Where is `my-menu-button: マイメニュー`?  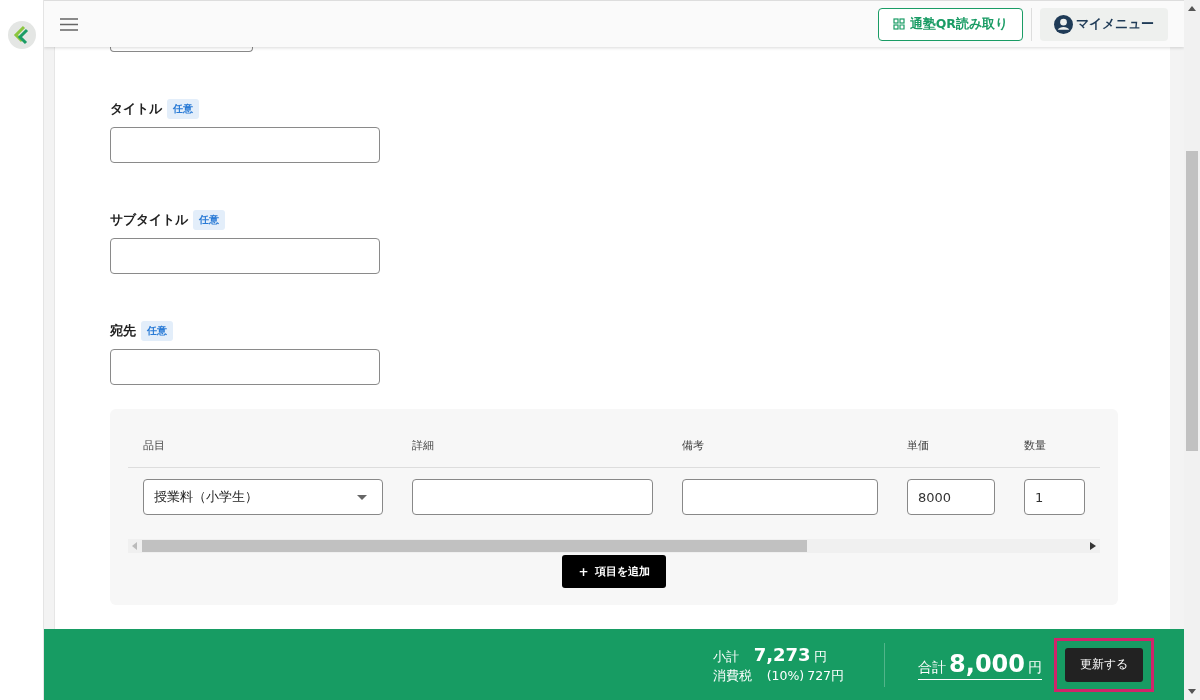 my-menu-button: マイメニュー is located at coordinates (1104, 24).